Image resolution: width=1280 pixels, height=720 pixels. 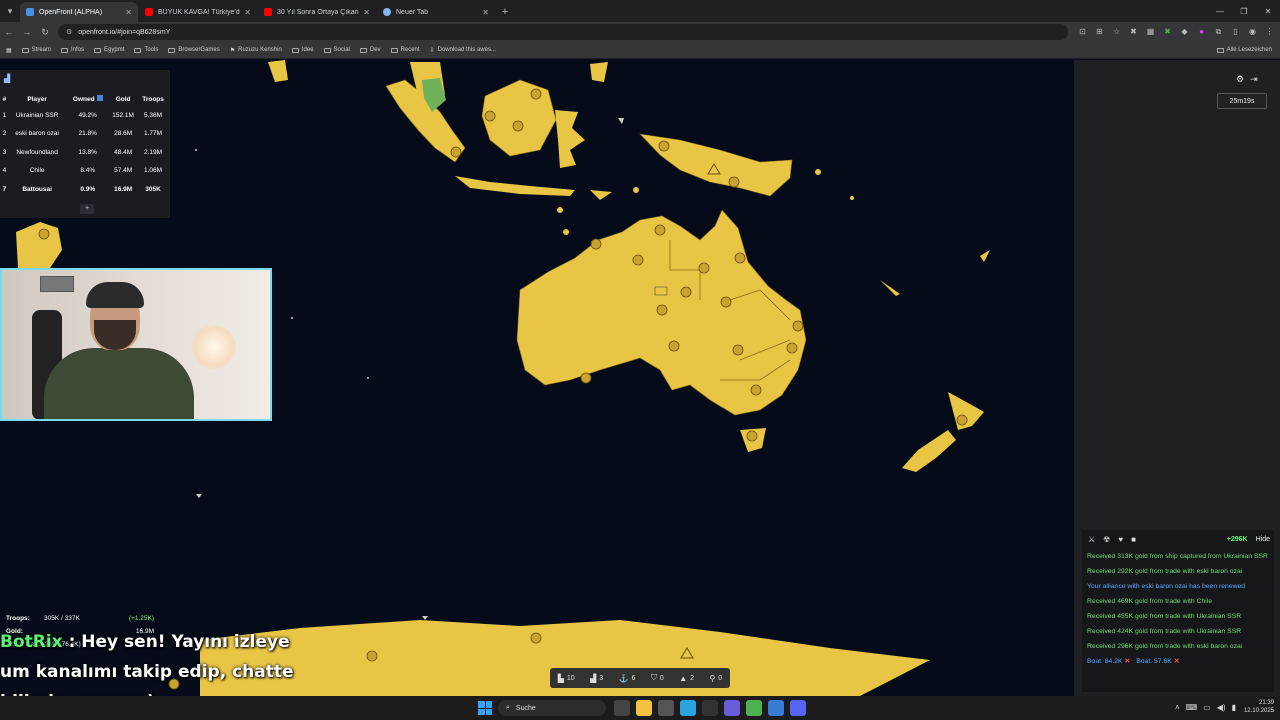 What do you see at coordinates (79, 12) in the screenshot?
I see `tab-openfront: OpenFront (ALPHA) ✕` at bounding box center [79, 12].